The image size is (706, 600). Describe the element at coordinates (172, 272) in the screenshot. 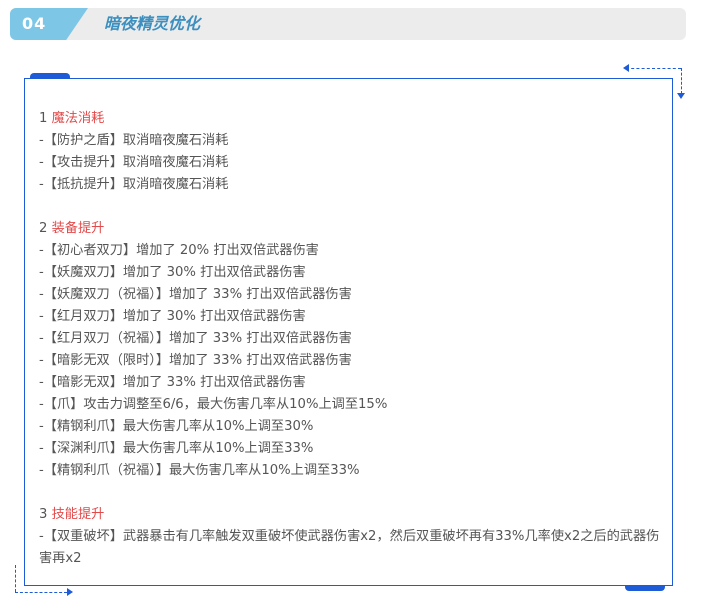

I see `list-item: -【妖魔双刀】增加了 30% 打出双倍武器伤害` at that location.